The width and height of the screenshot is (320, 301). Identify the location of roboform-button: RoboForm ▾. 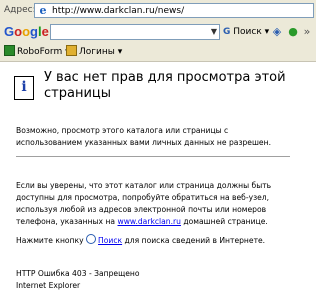
(37, 52).